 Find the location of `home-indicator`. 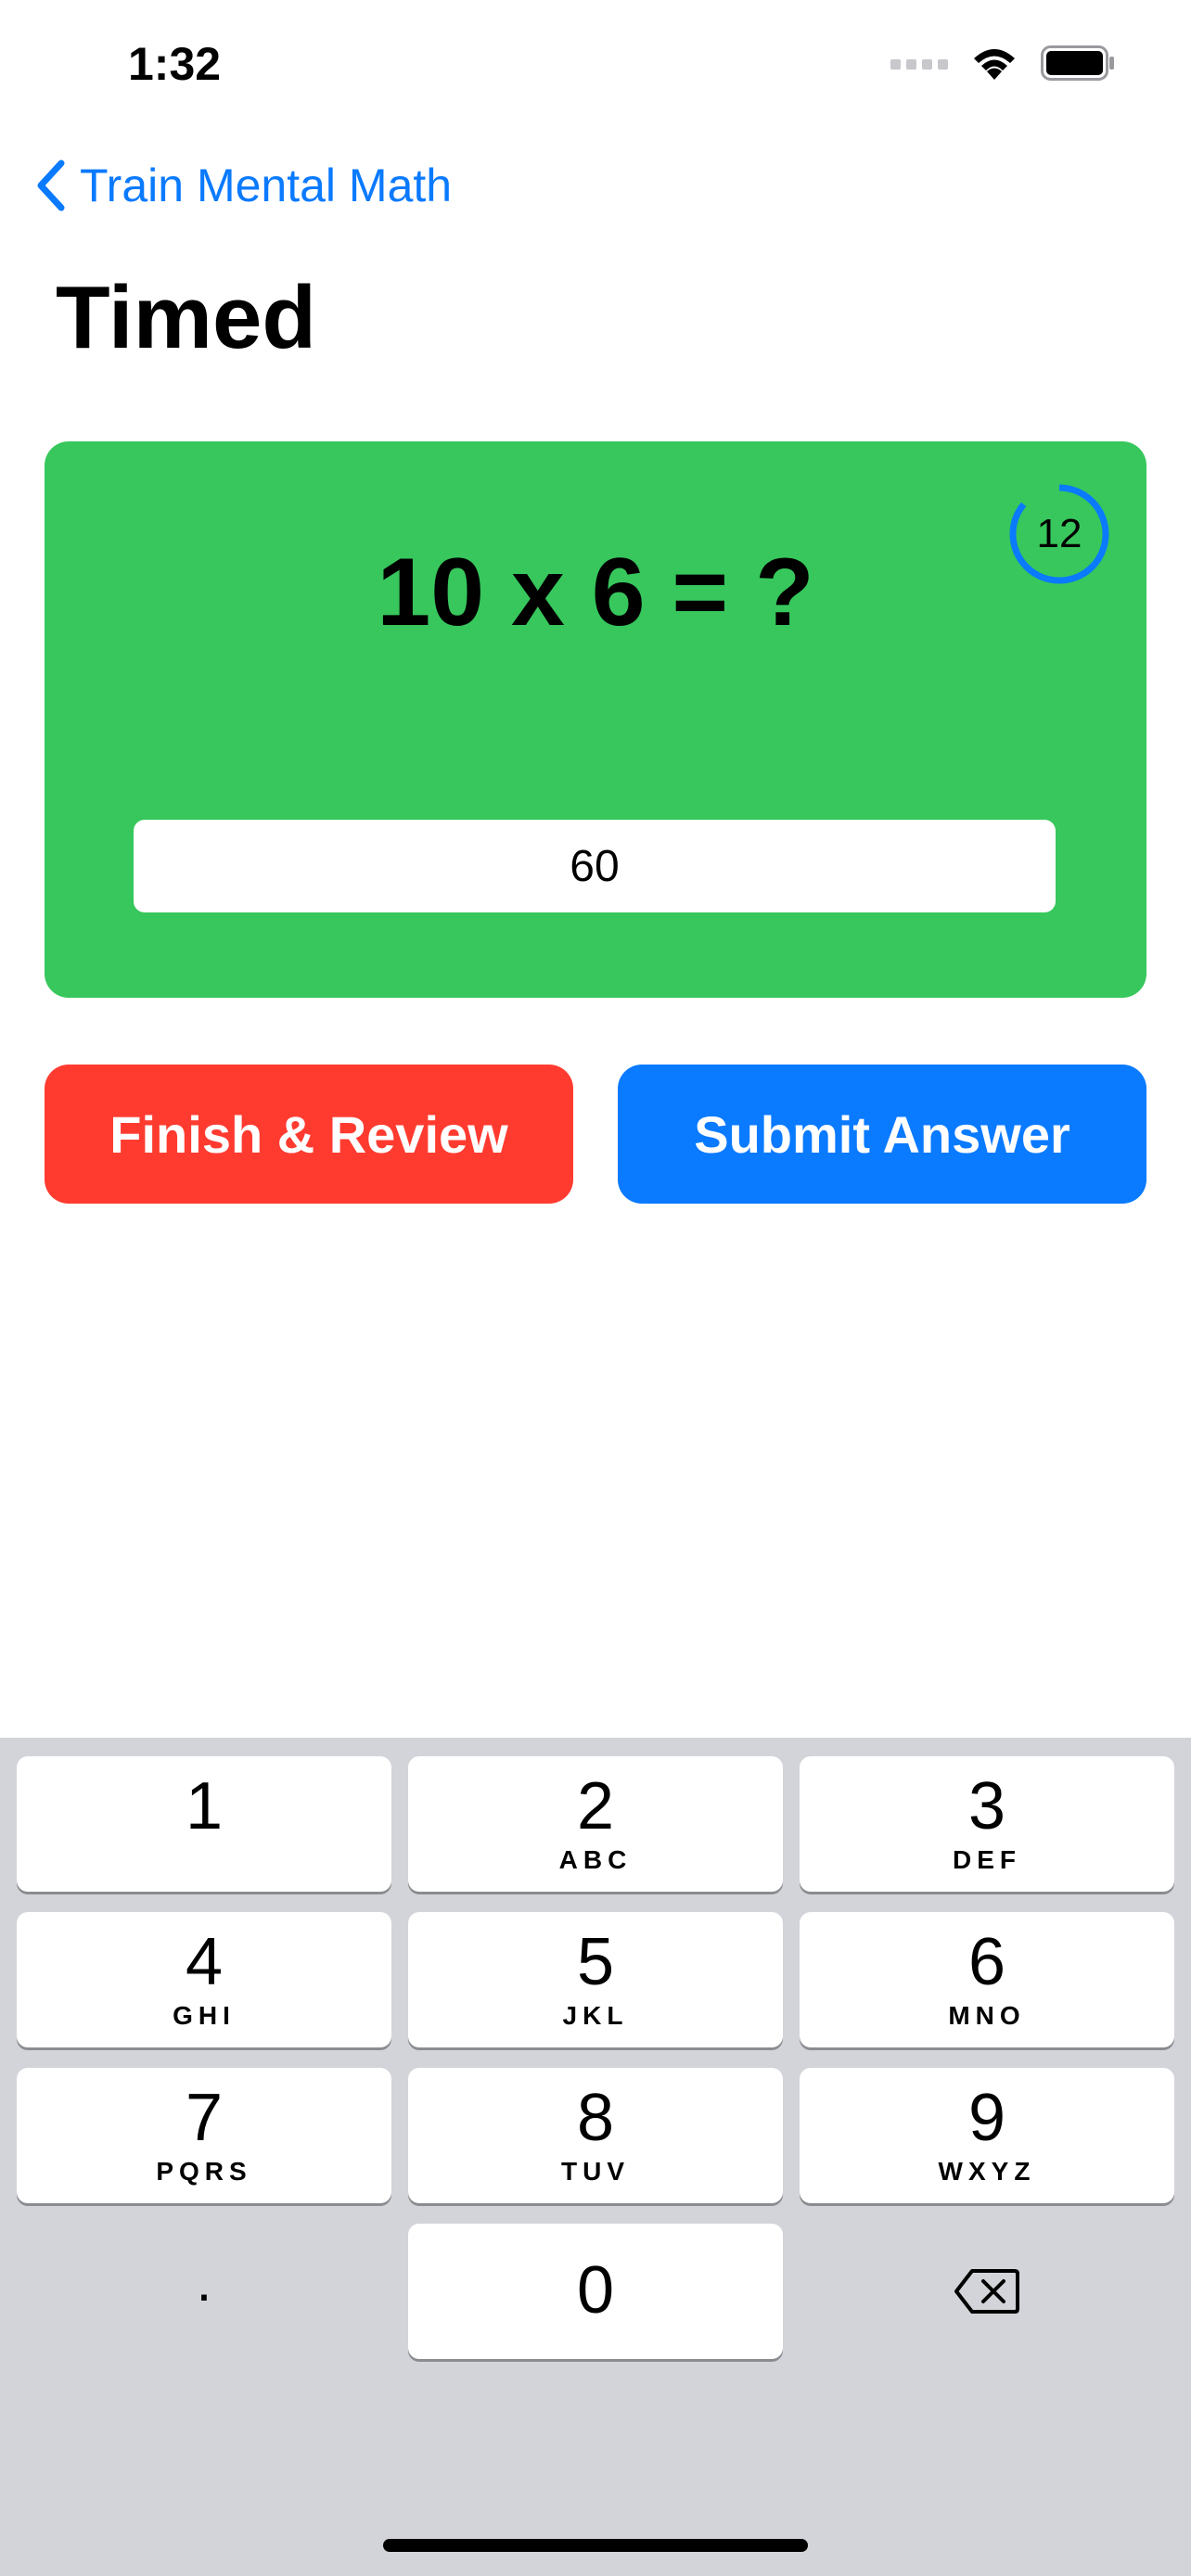

home-indicator is located at coordinates (595, 2545).